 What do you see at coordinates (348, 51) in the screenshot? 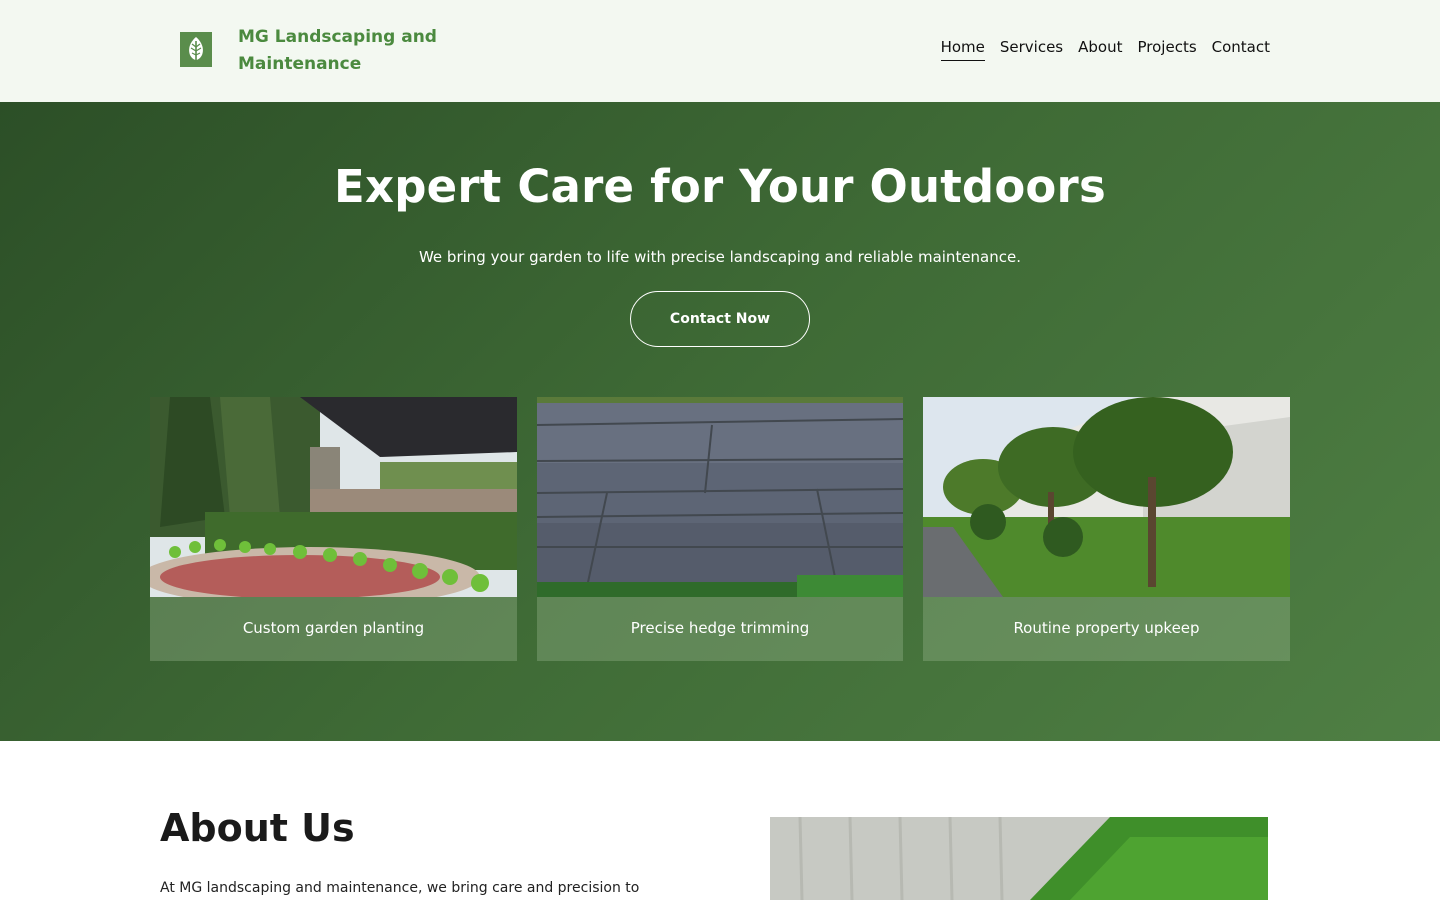
I see `brand-name: MG Landscaping and Maintenance` at bounding box center [348, 51].